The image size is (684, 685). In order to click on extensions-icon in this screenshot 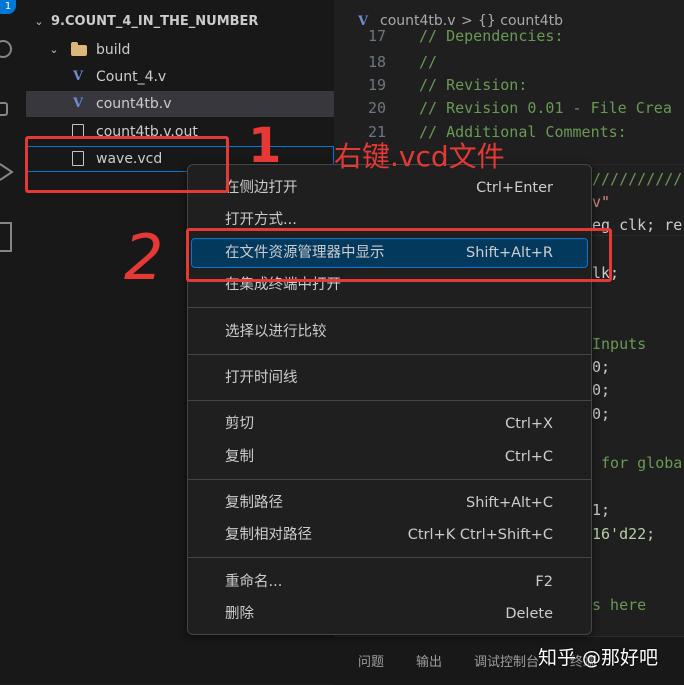, I will do `click(6, 237)`.